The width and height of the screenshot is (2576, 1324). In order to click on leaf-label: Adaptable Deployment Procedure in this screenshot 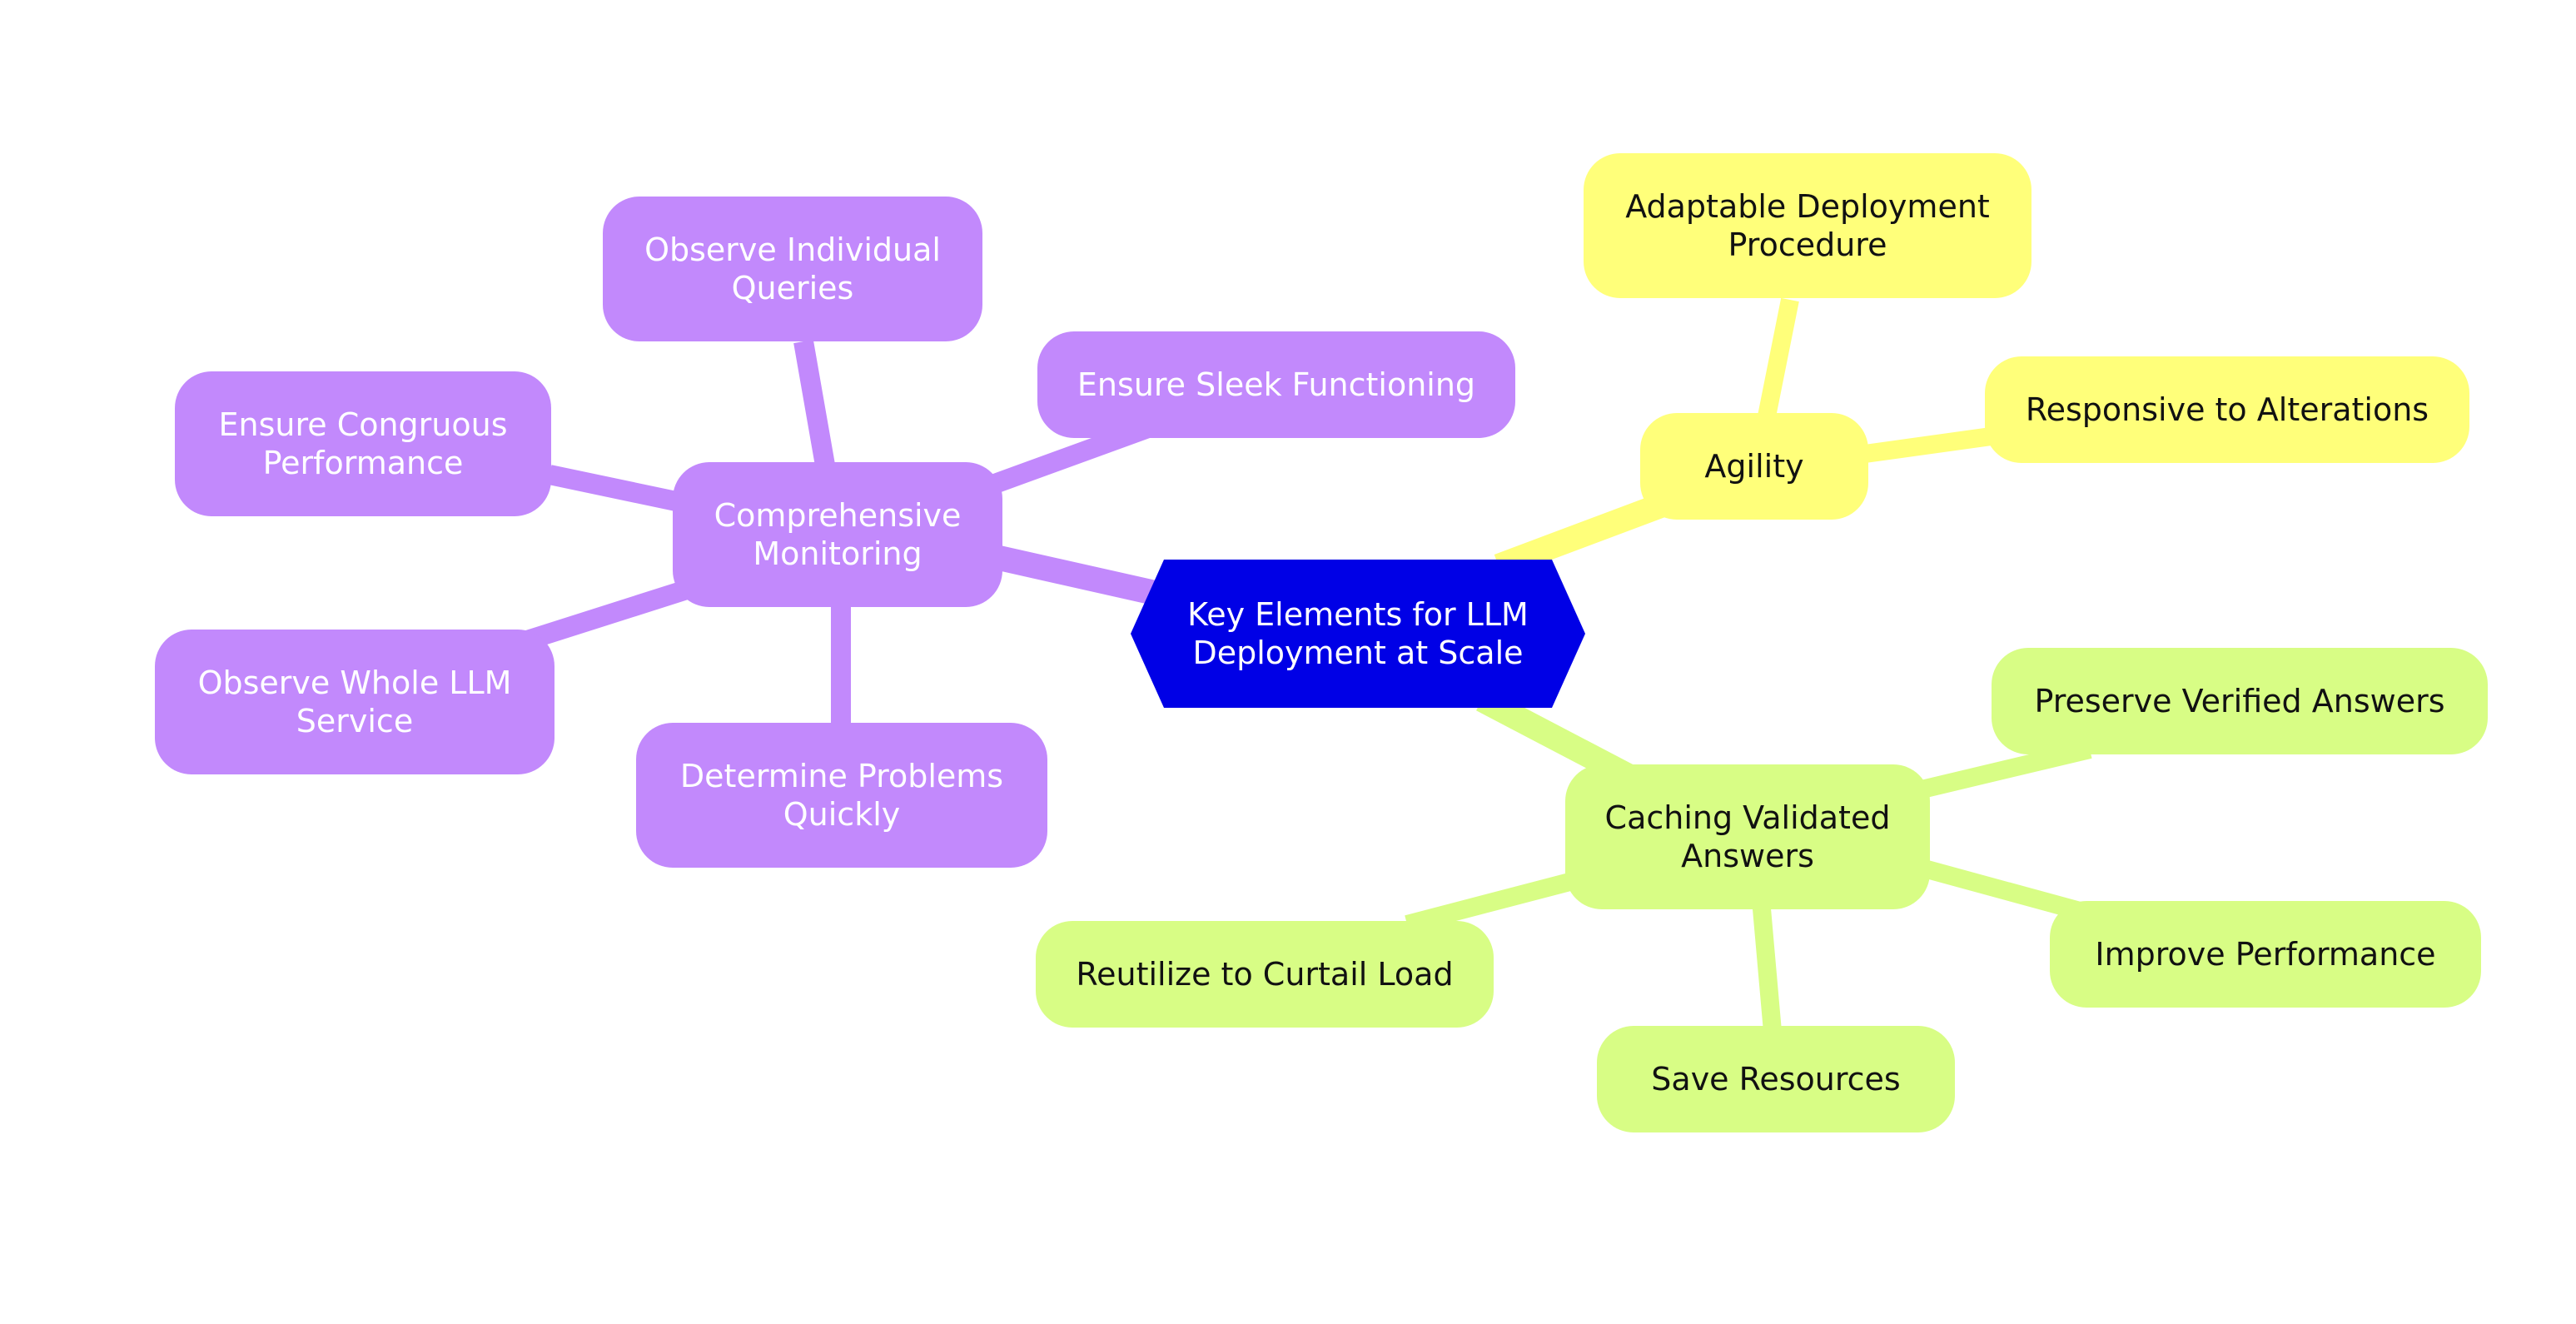, I will do `click(1807, 225)`.